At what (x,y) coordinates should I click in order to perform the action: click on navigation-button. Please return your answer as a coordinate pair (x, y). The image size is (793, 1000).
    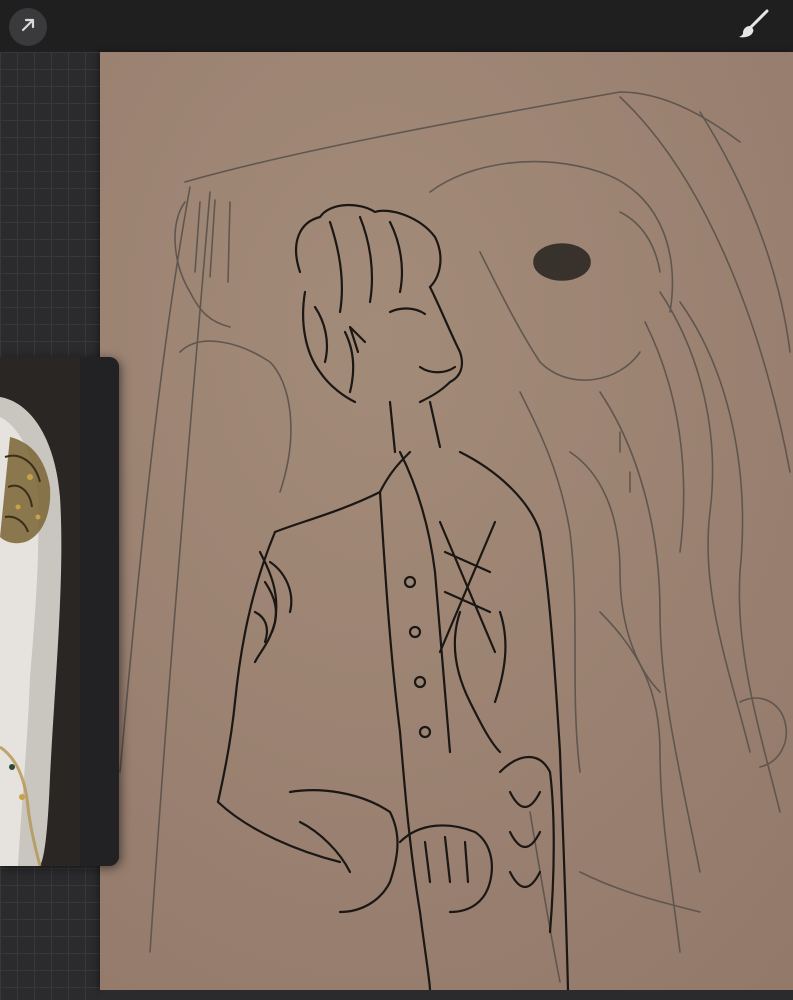
    Looking at the image, I should click on (28, 27).